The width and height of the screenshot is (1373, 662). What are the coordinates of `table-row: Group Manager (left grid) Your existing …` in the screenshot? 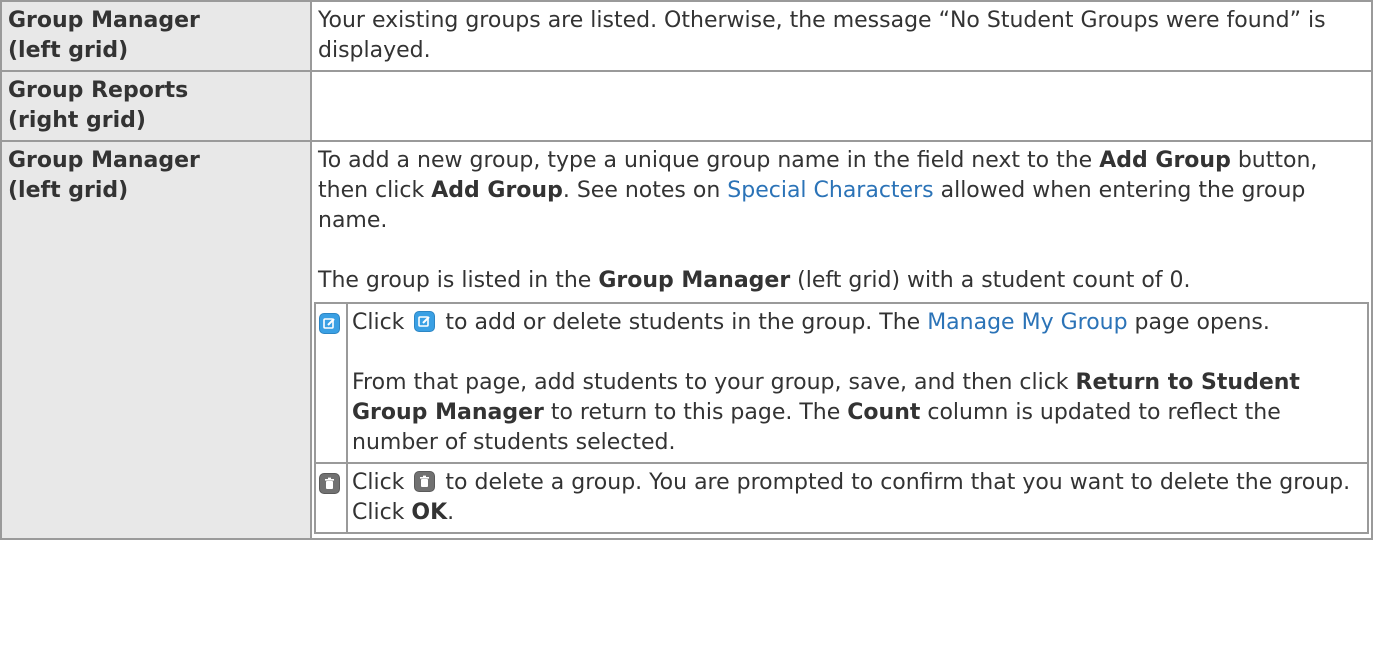 It's located at (686, 36).